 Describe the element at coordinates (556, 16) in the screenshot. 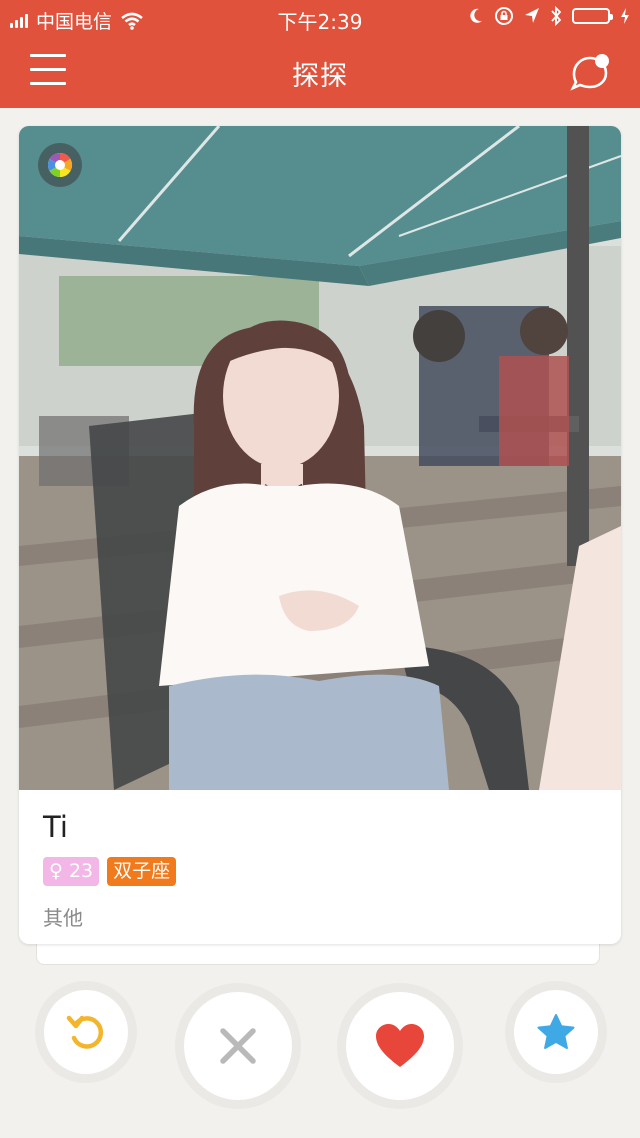

I see `bluetooth-icon` at that location.